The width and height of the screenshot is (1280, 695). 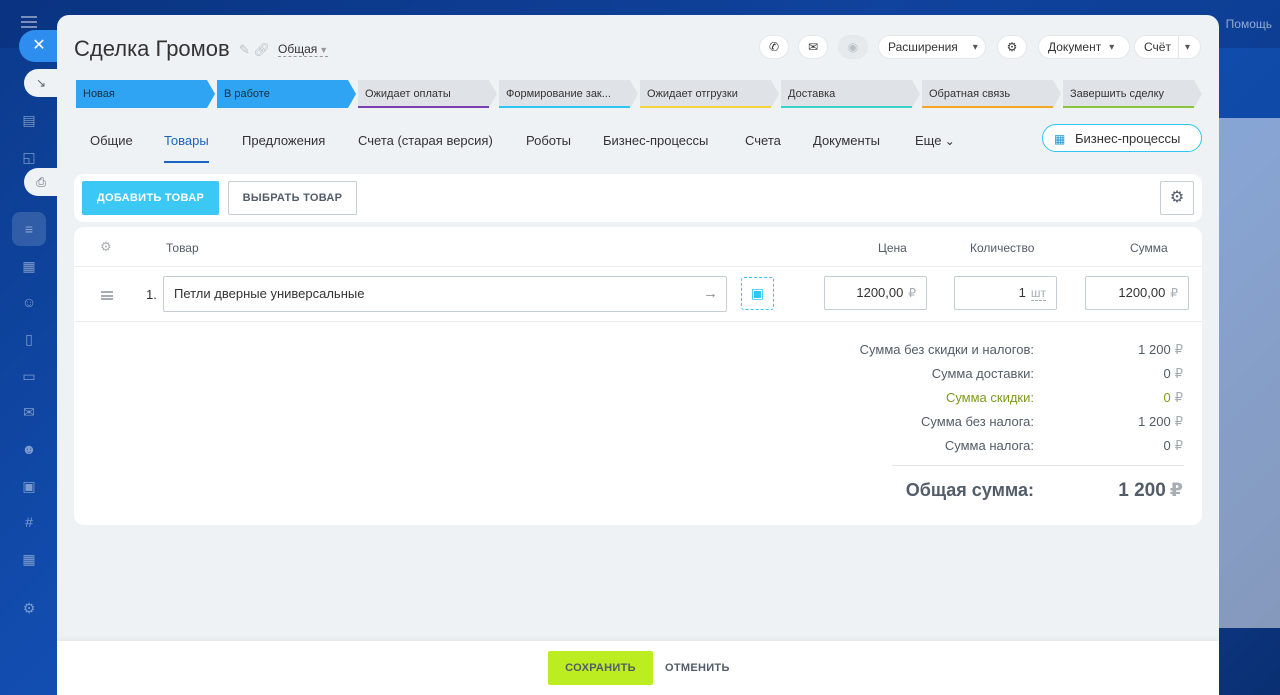 I want to click on column-header-product: Товар, so click(x=182, y=248).